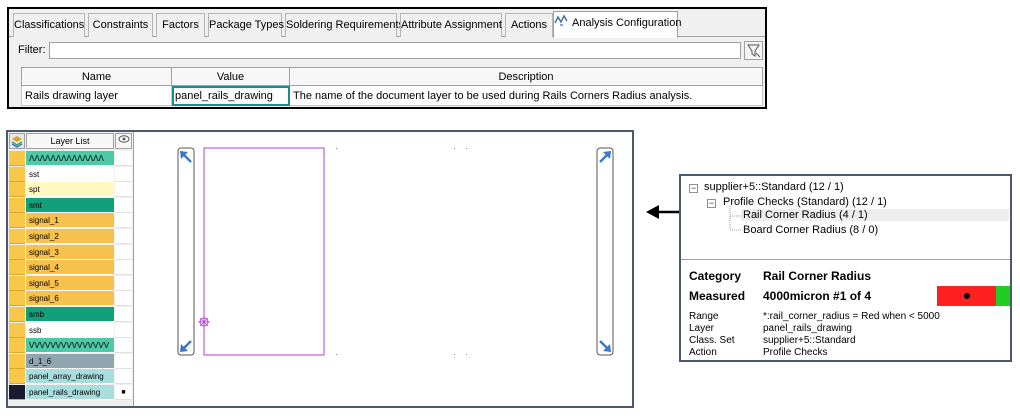  I want to click on tab-actions: Actions, so click(529, 25).